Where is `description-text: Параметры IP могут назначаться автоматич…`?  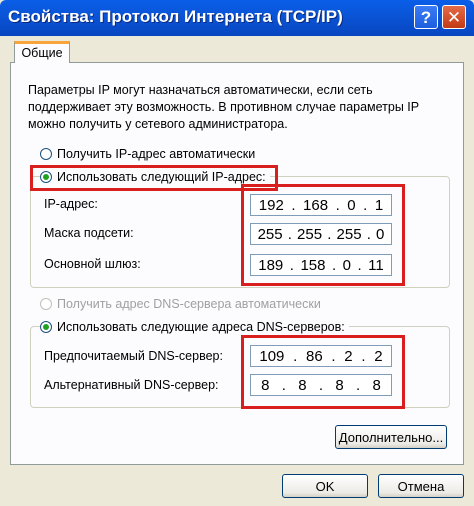
description-text: Параметры IP могут назначаться автоматич… is located at coordinates (223, 107).